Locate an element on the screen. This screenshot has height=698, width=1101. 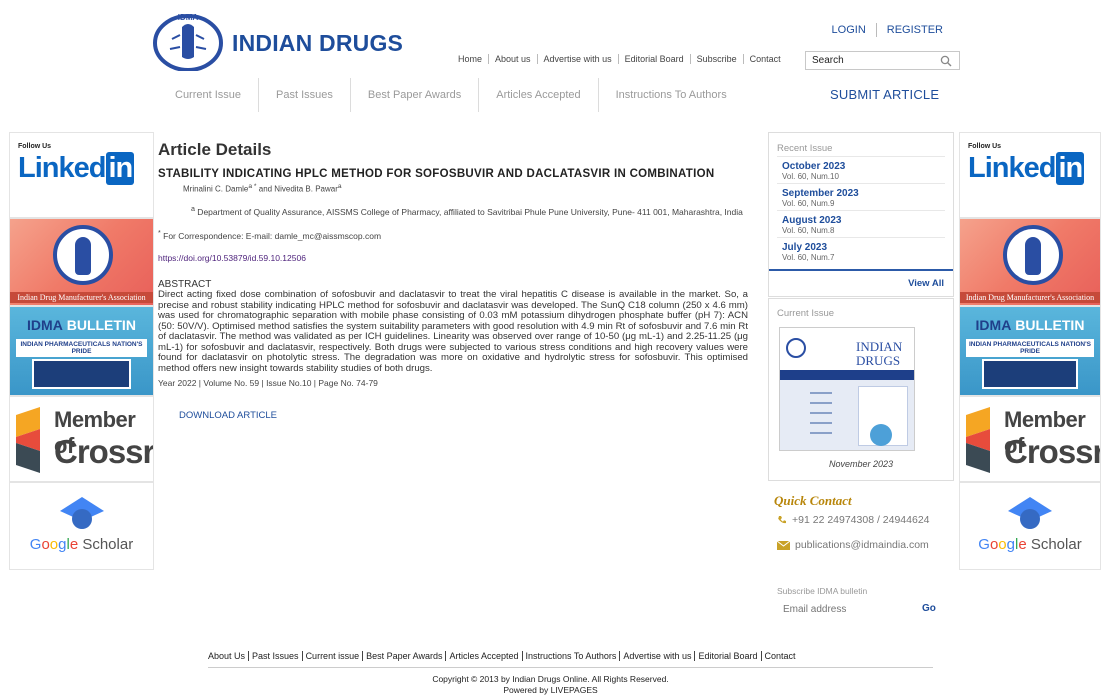
current-issue-panel: Current Issue INDIAN DRUGS November 2023 is located at coordinates (861, 389).